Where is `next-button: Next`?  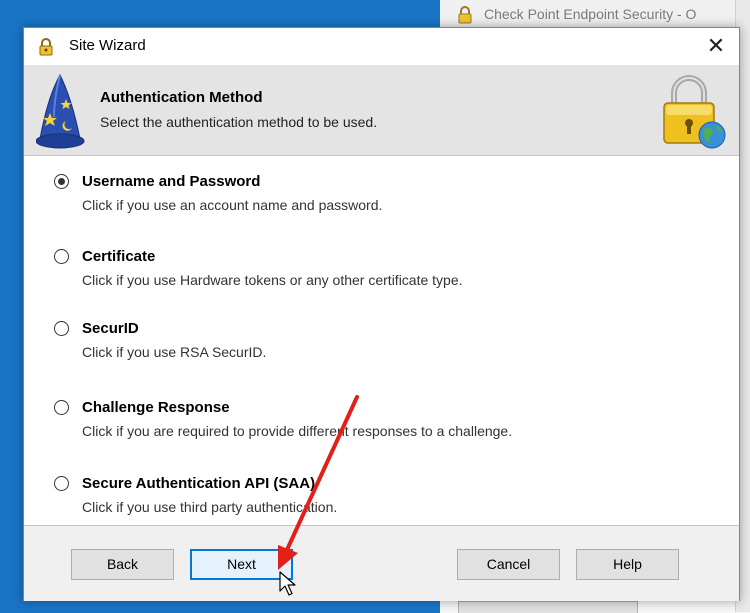 next-button: Next is located at coordinates (241, 564).